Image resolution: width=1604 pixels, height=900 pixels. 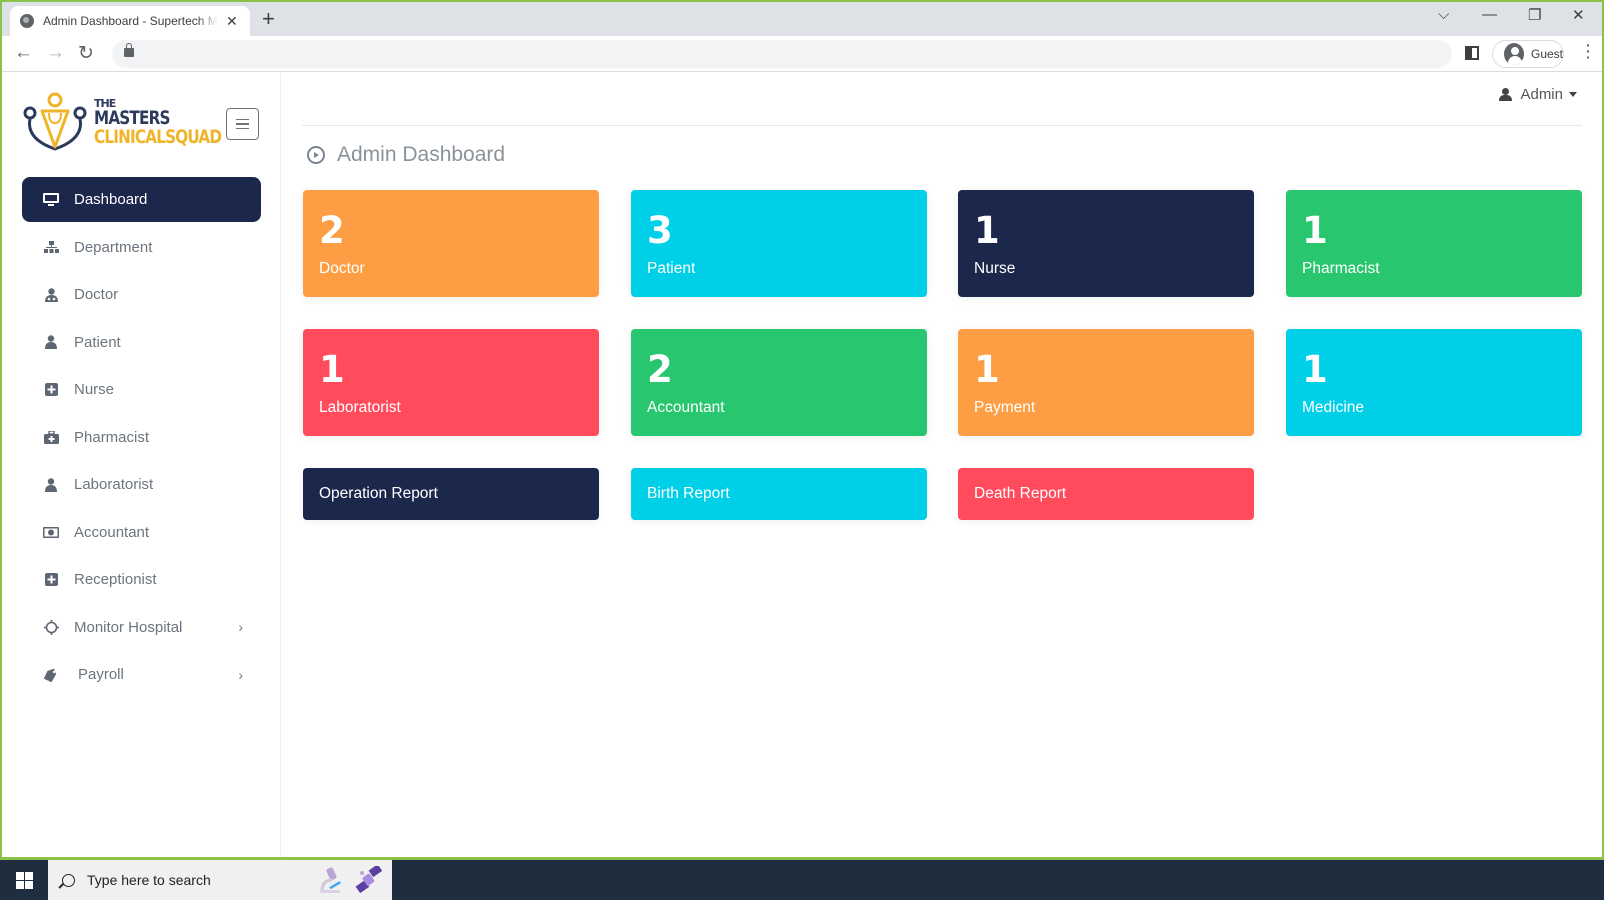 What do you see at coordinates (451, 494) in the screenshot?
I see `operation-report-button: Operation Report` at bounding box center [451, 494].